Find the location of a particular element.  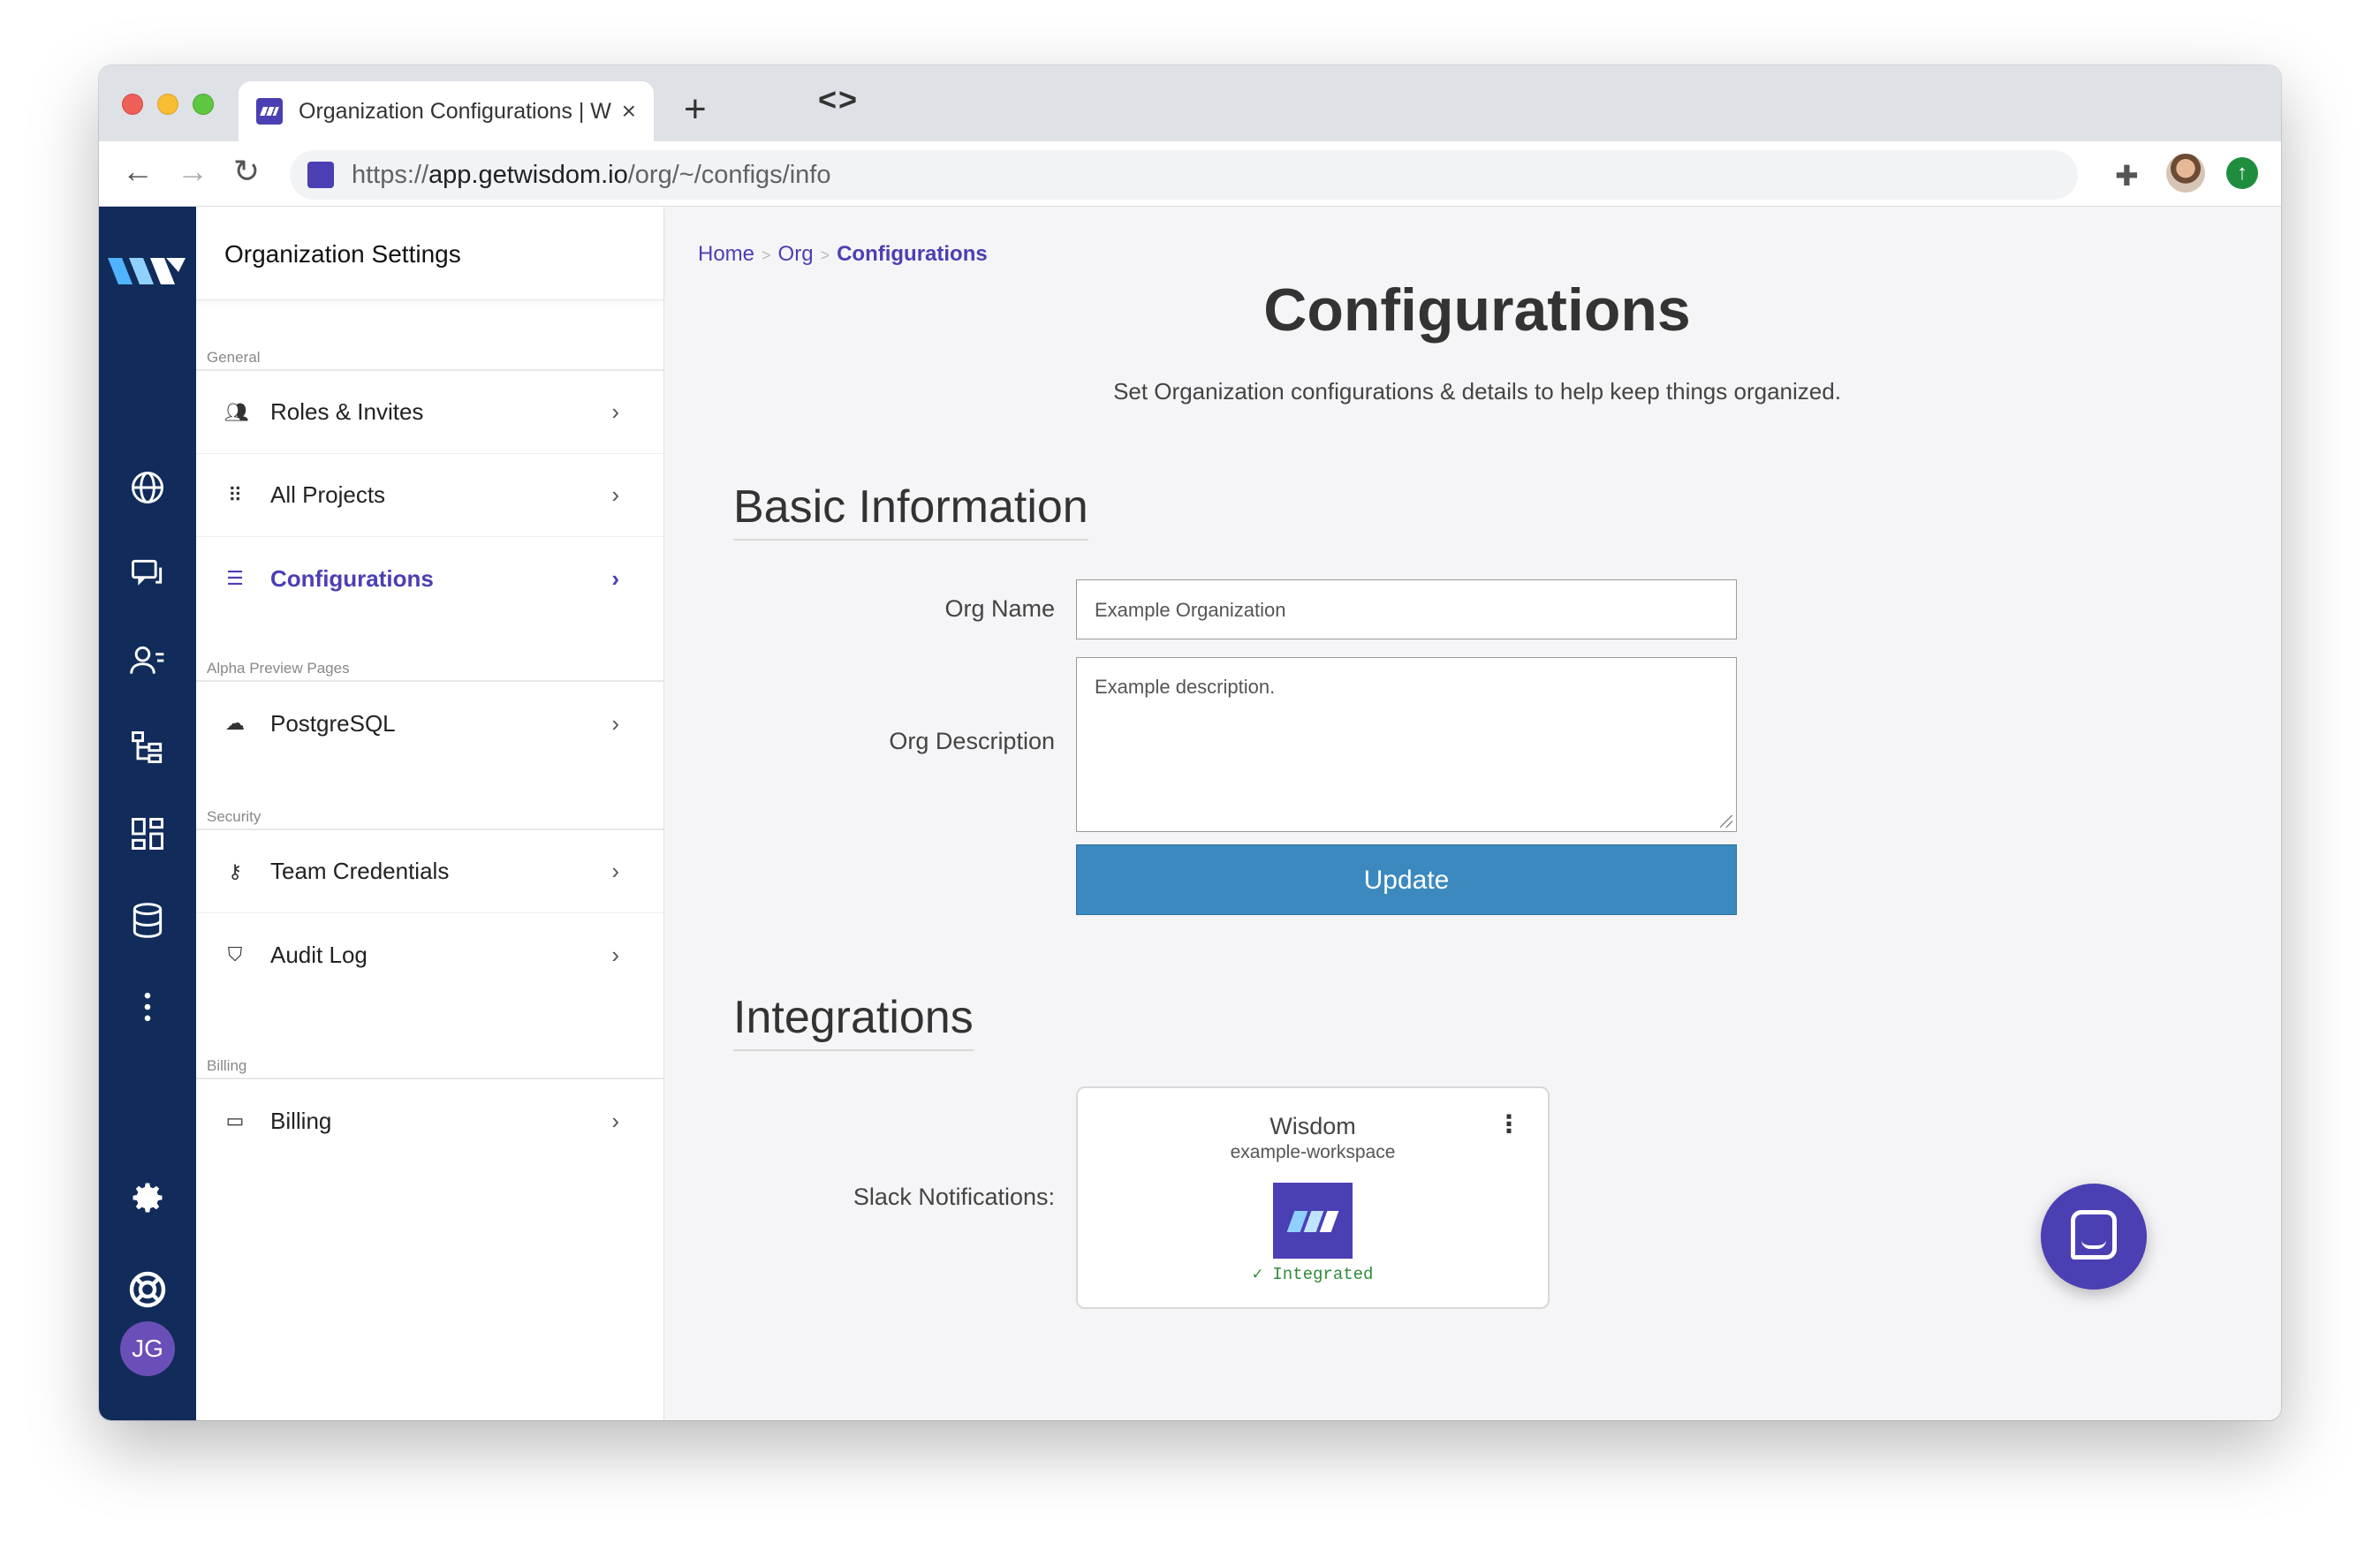

tab-close-icon: × is located at coordinates (629, 111).